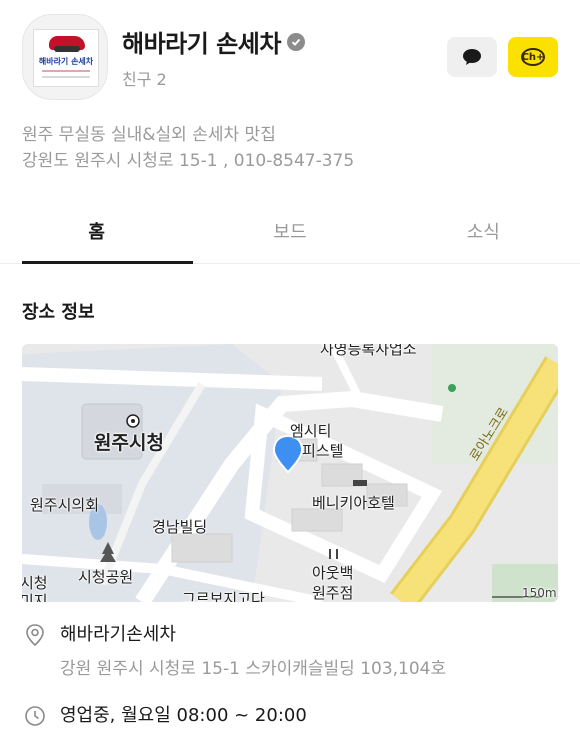  I want to click on map-scale-label: 150m, so click(539, 593).